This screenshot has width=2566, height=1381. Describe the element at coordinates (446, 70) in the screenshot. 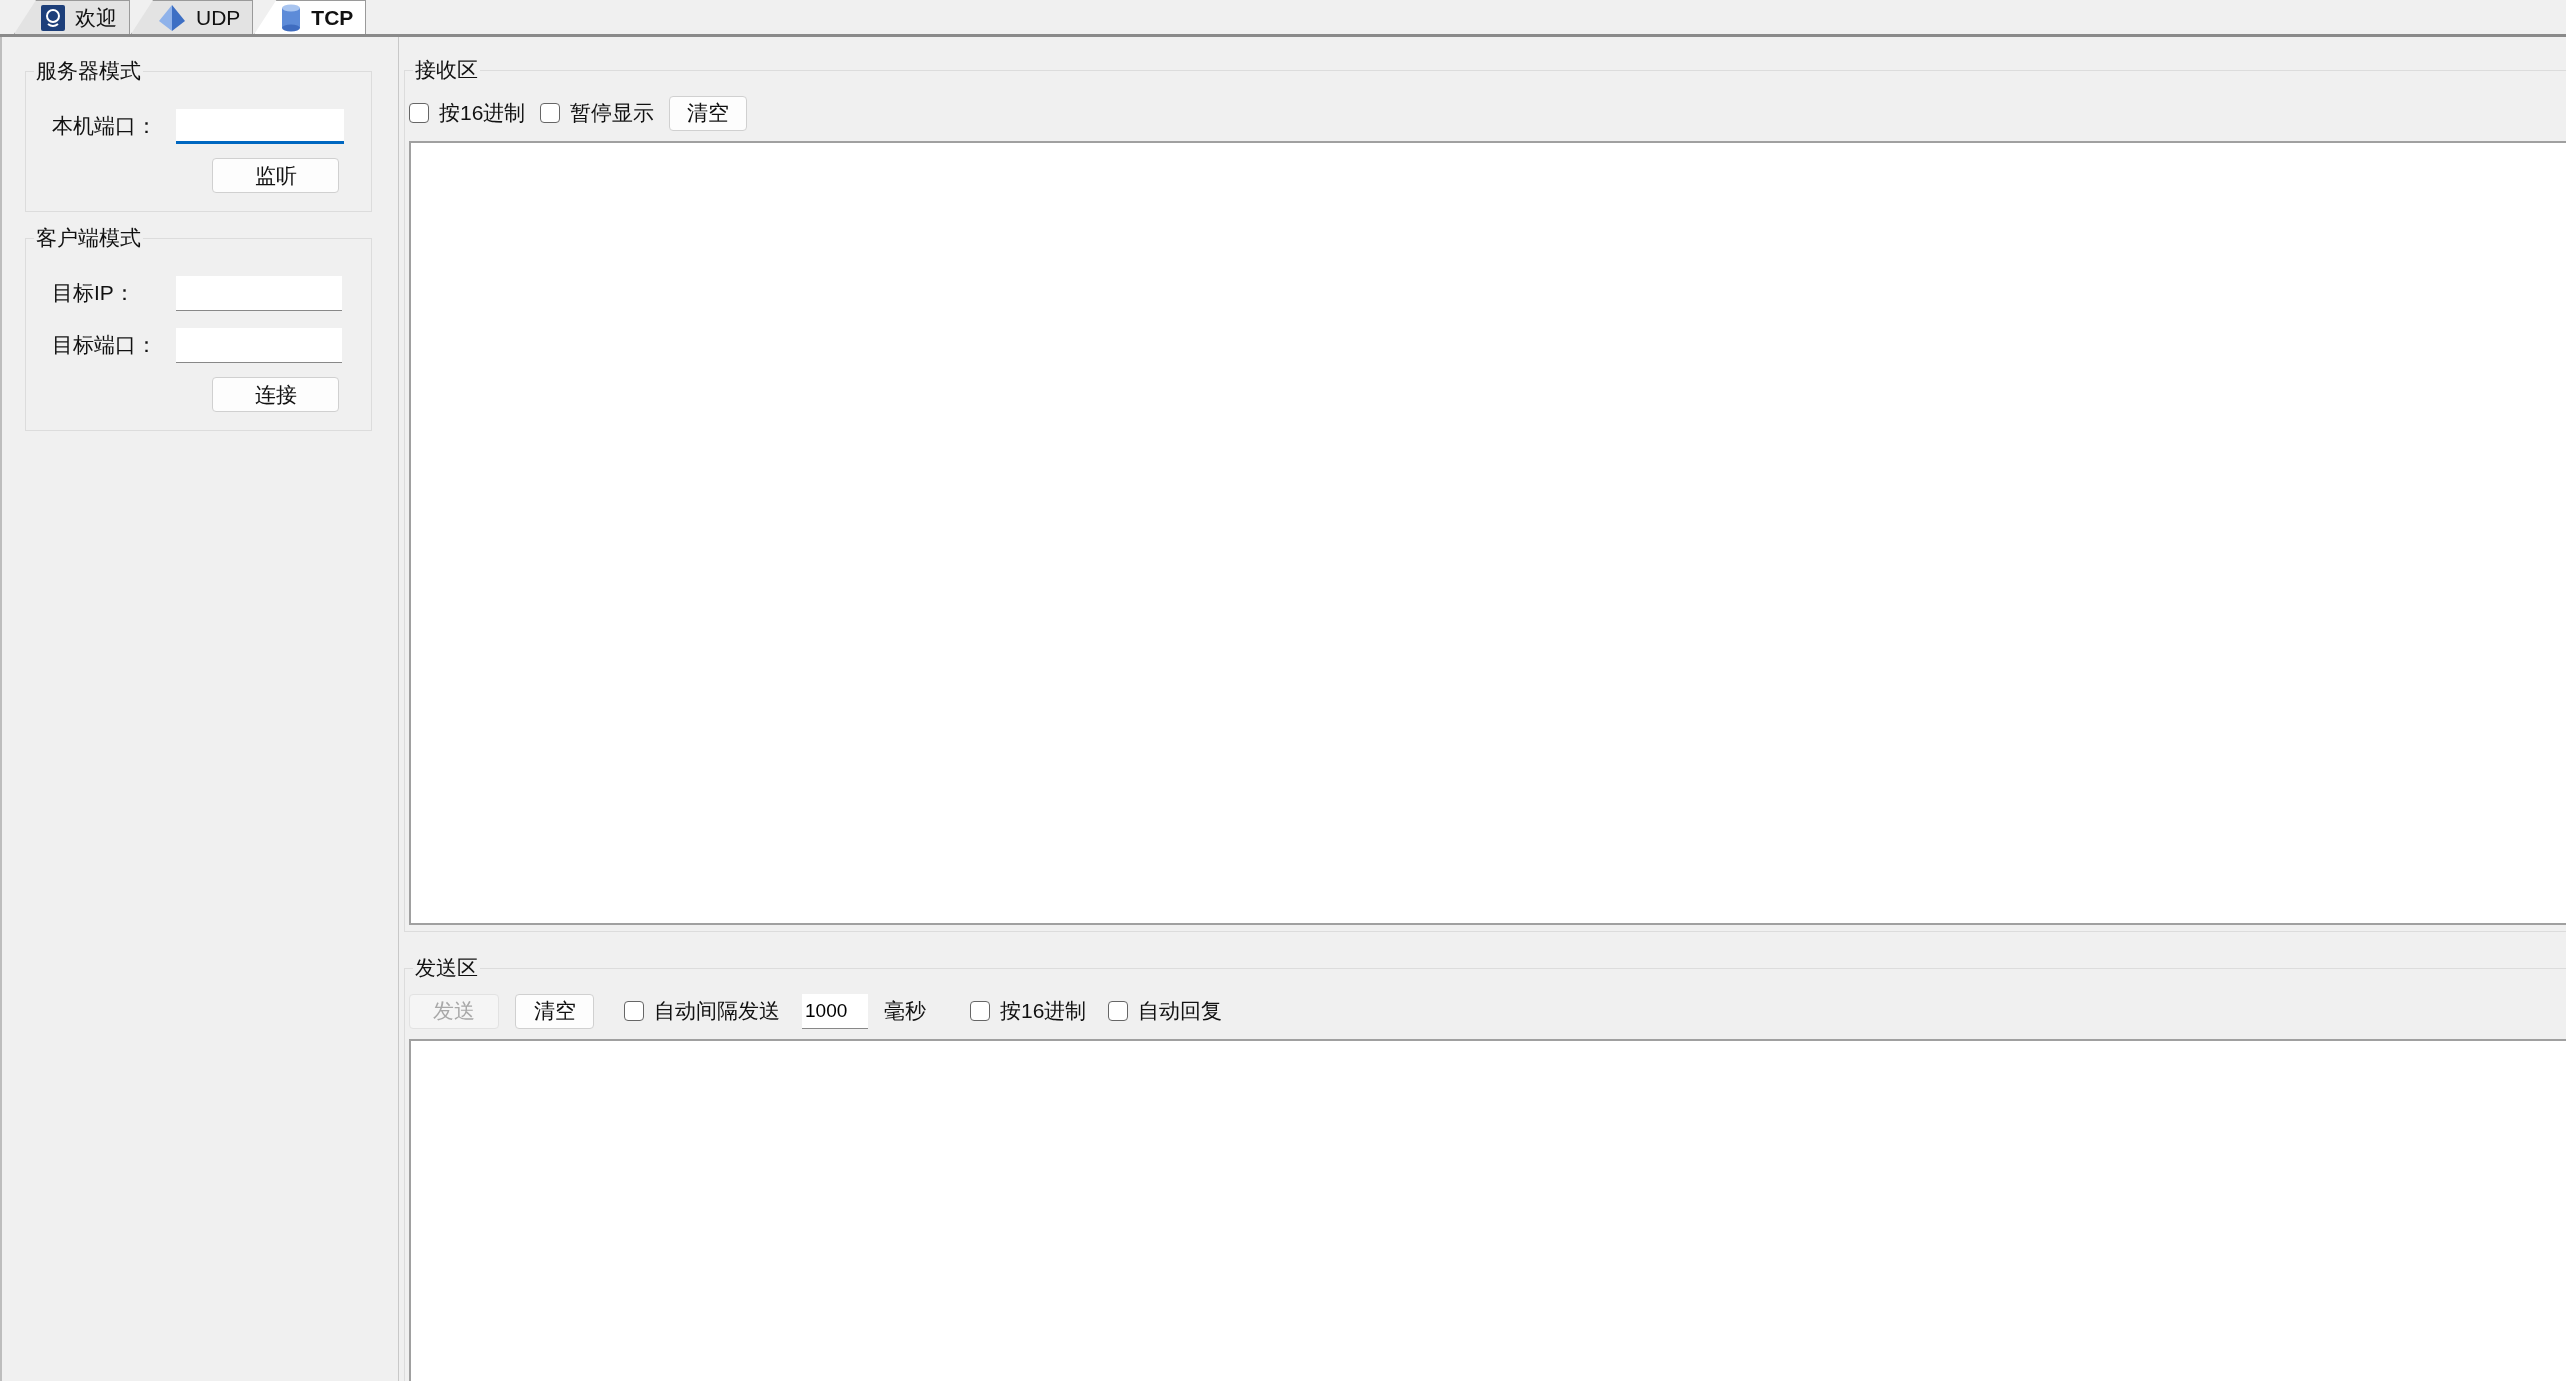

I see `group-title: 接收区` at that location.